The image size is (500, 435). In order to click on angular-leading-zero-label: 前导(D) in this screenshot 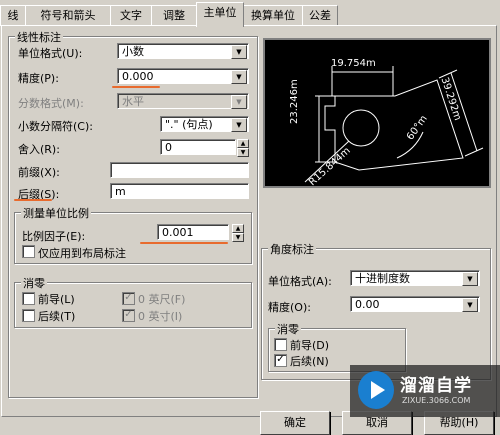, I will do `click(310, 345)`.